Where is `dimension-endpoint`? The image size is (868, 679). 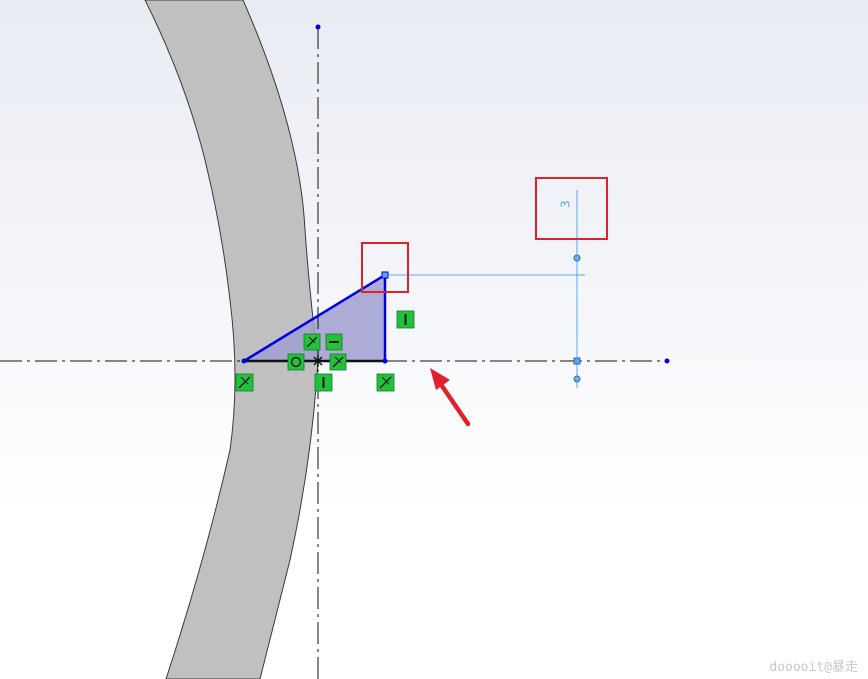
dimension-endpoint is located at coordinates (577, 361).